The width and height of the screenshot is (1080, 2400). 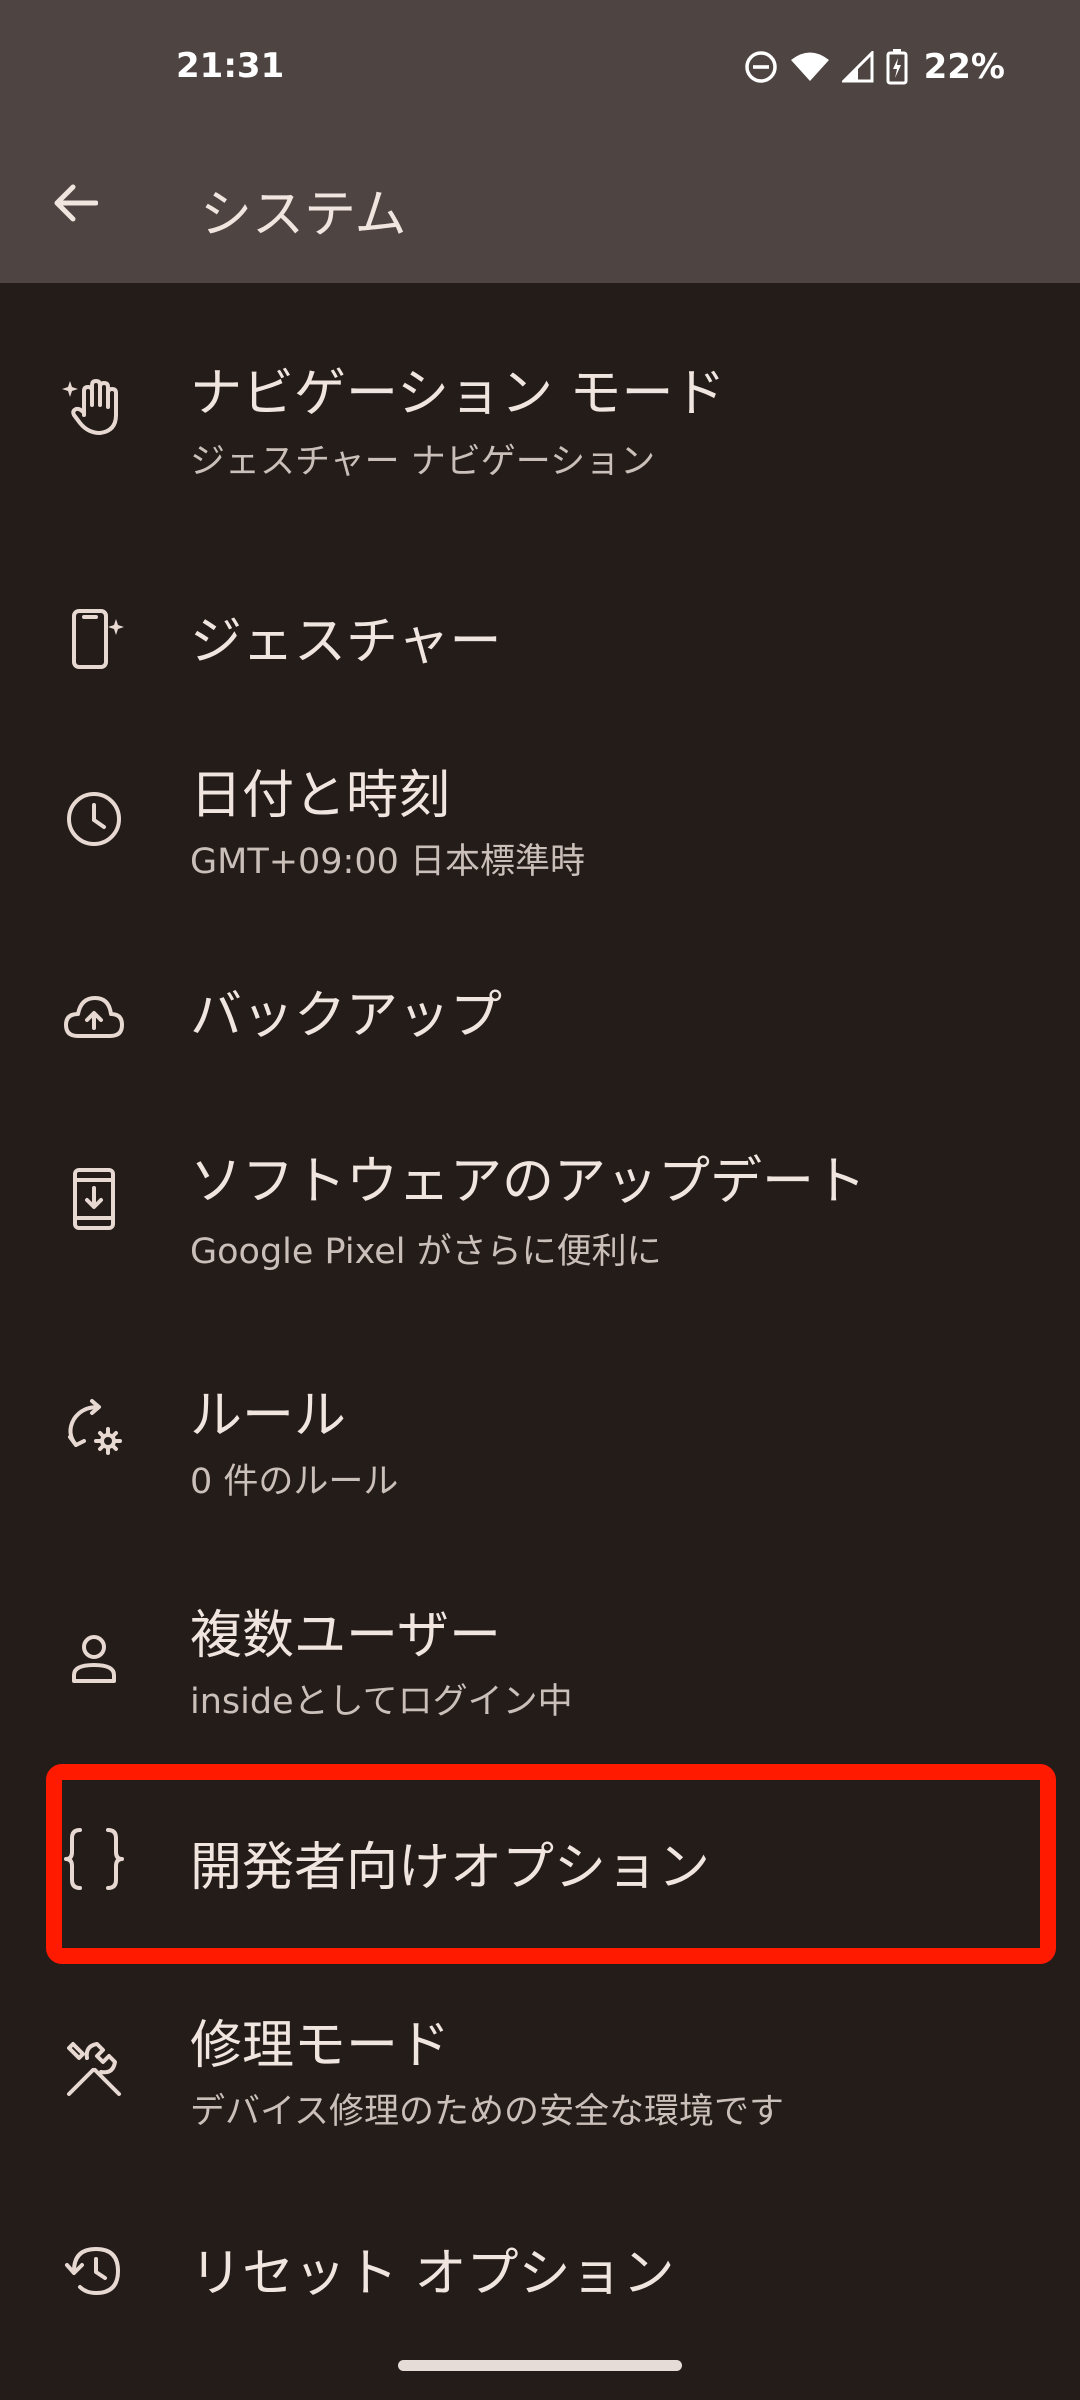 I want to click on setting-item-multiple-users: 複数ユーザー insideとしてログイン中, so click(x=540, y=1673).